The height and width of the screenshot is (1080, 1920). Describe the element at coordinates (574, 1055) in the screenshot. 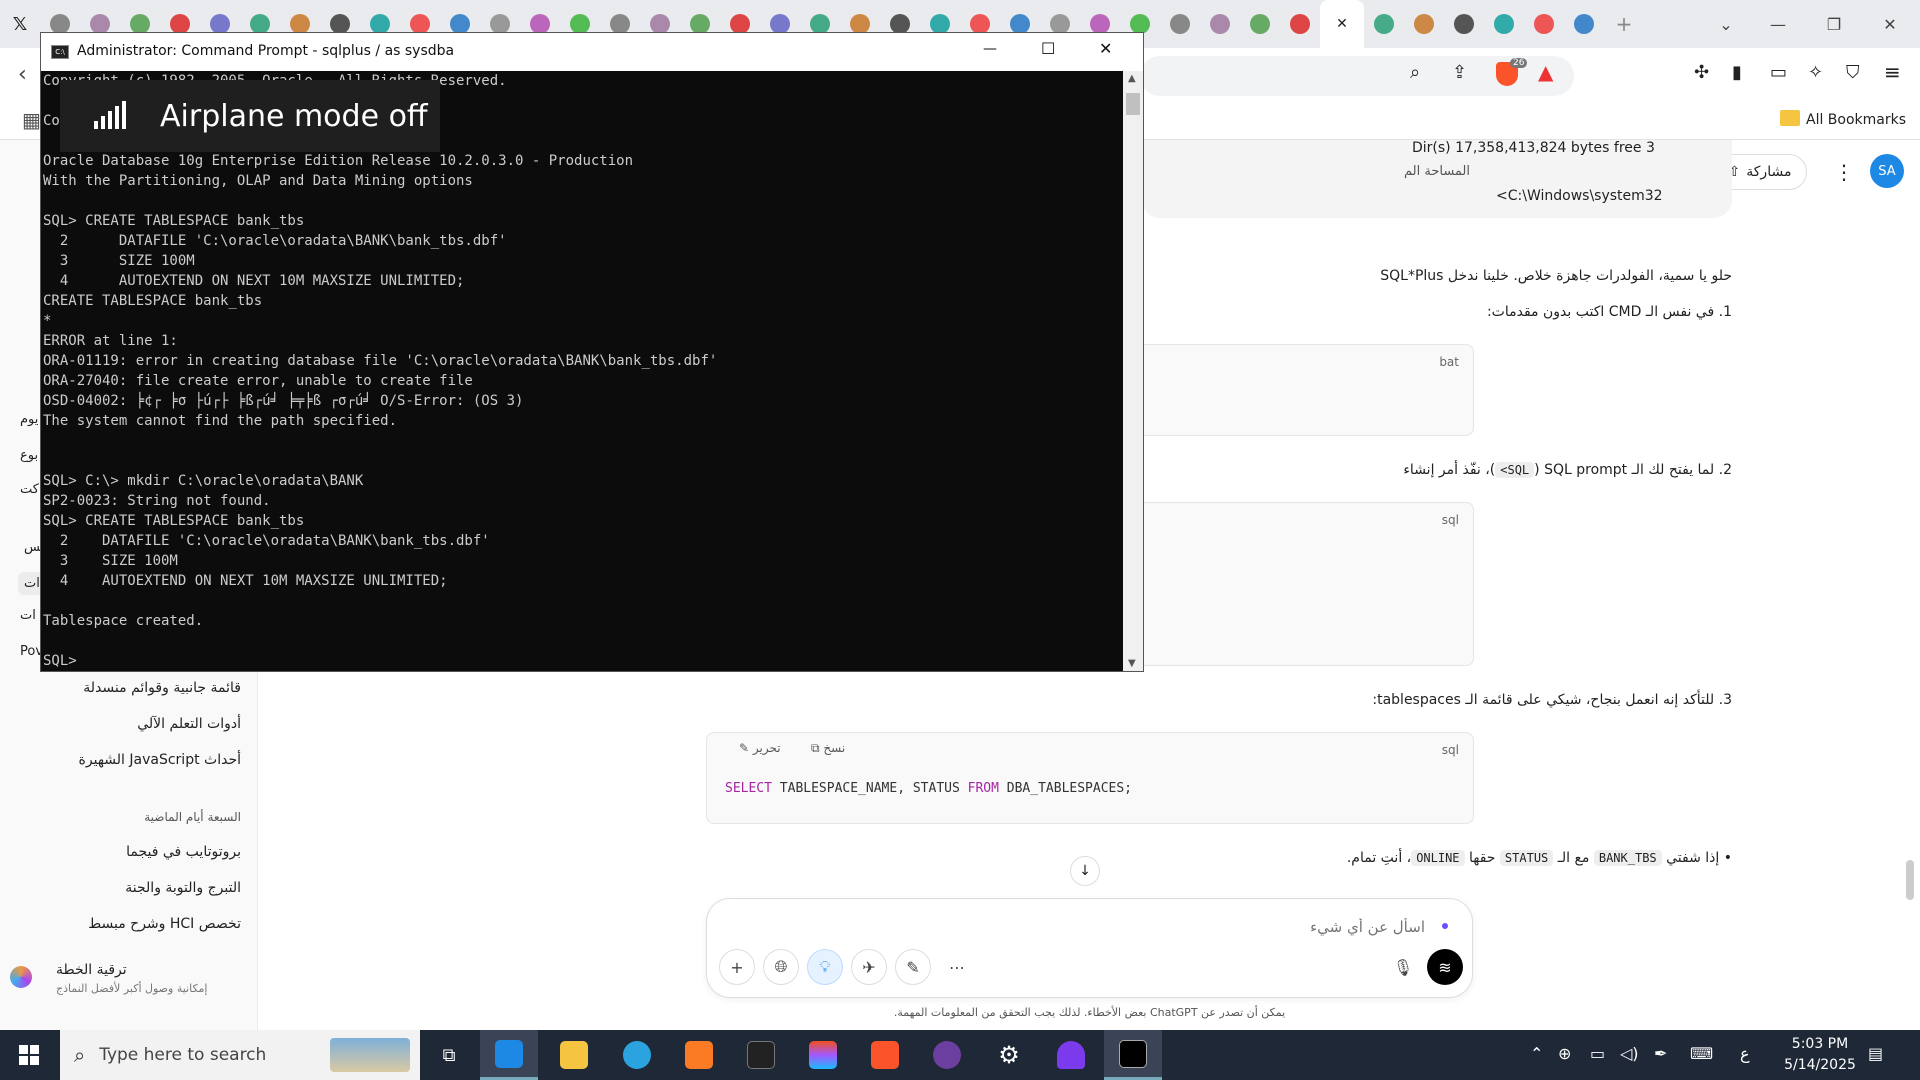

I see `taskbar-app-explorer` at that location.